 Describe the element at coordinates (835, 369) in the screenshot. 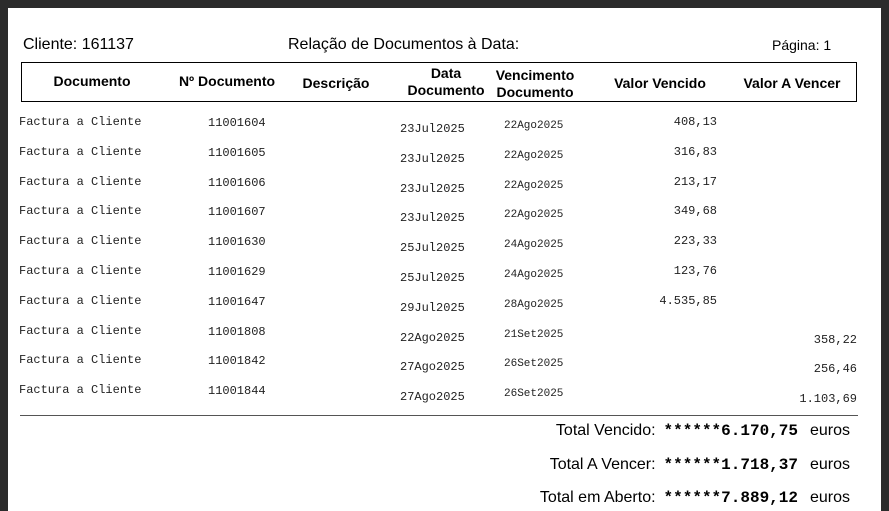

I see `row-valor-a-vencer: 256,46` at that location.